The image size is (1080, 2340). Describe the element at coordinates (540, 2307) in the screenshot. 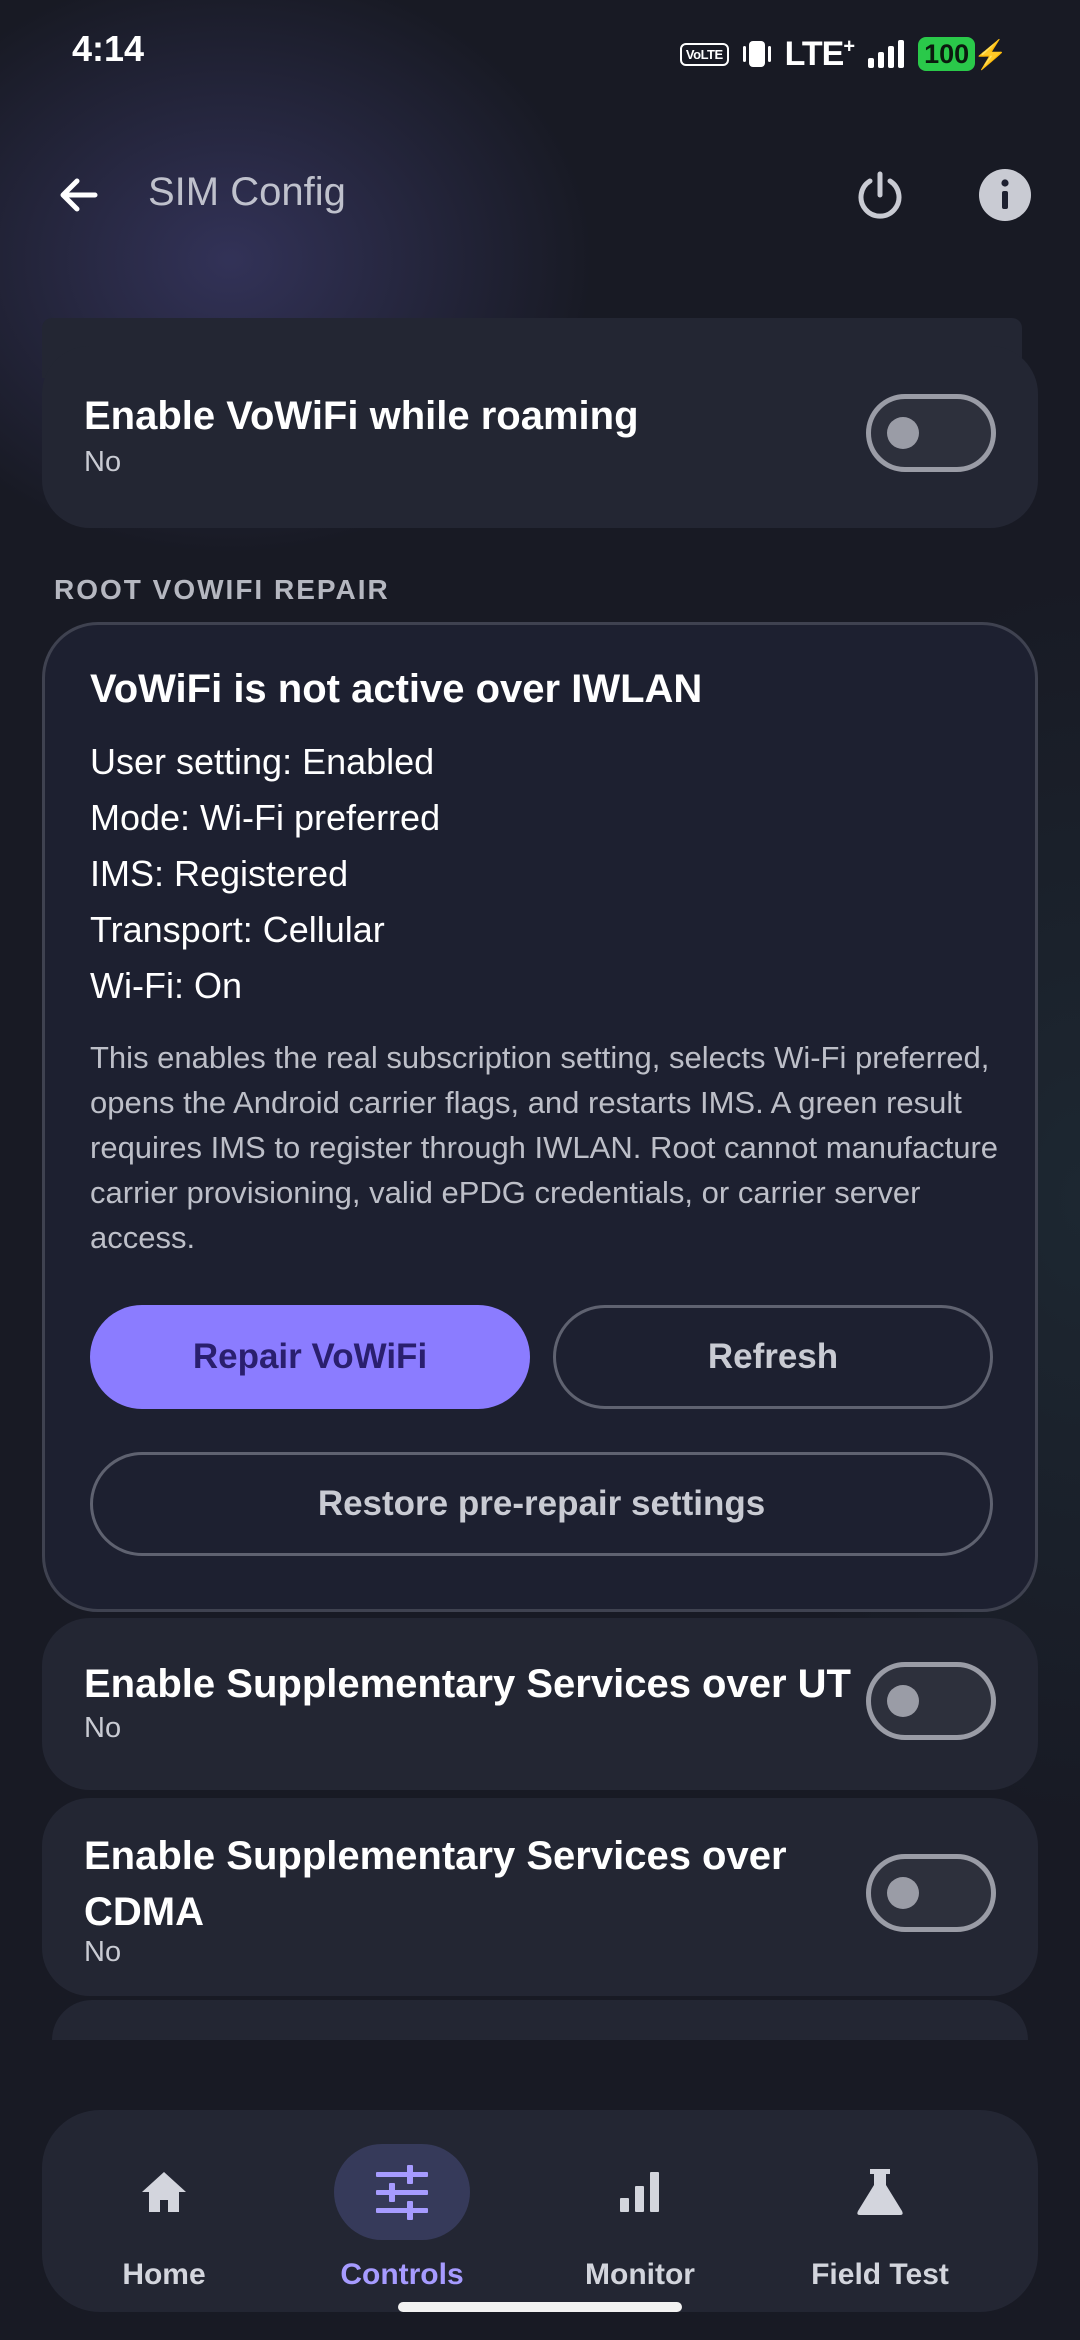

I see `home-indicator` at that location.